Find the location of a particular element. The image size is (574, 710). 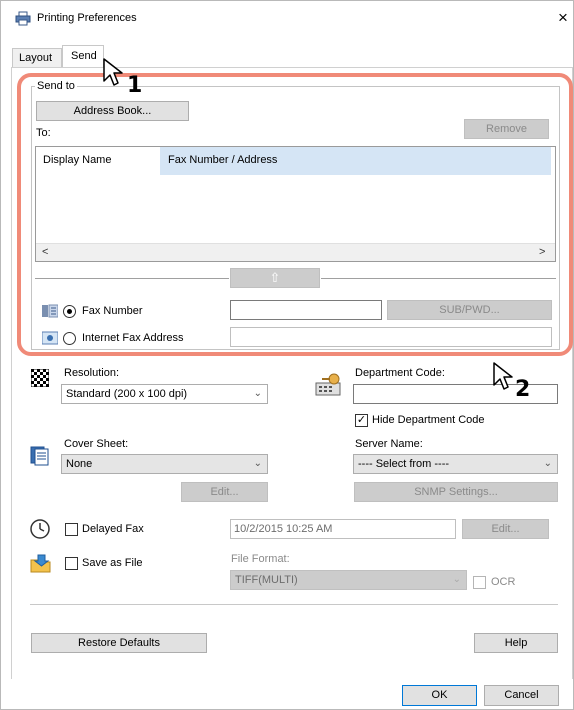

cancel-button: Cancel is located at coordinates (521, 695).